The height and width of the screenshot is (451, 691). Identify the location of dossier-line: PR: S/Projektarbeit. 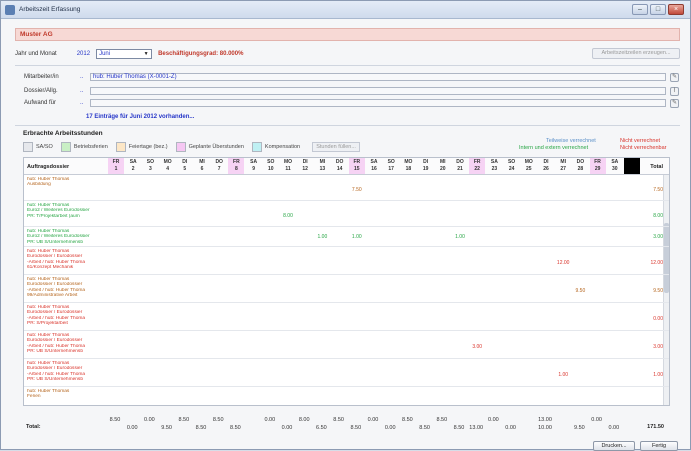
(47, 324).